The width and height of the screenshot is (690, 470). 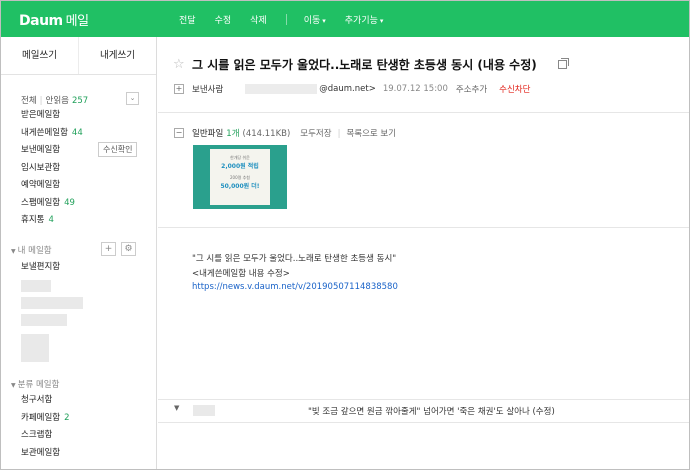 I want to click on expand-sender-icon: +, so click(x=179, y=89).